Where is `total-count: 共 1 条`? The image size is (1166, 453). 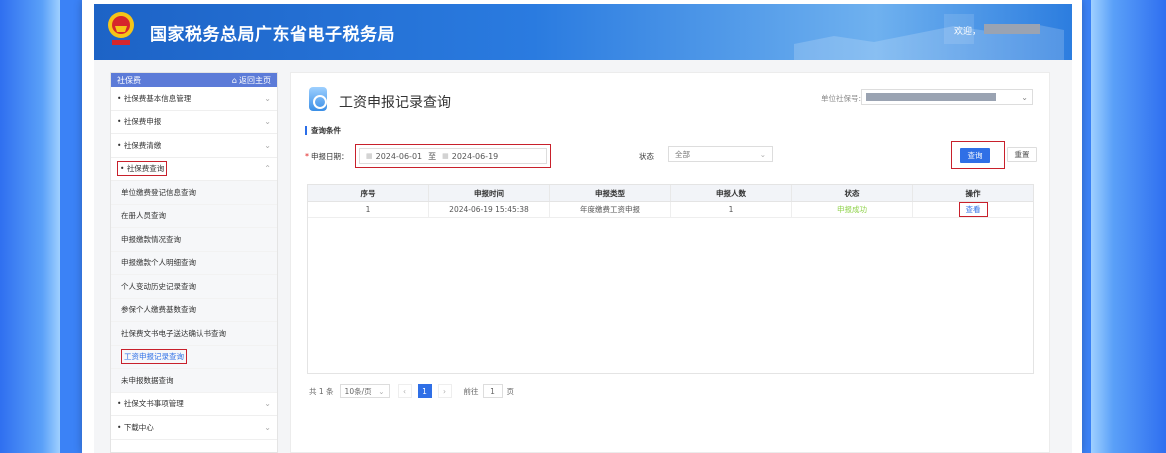
total-count: 共 1 条 is located at coordinates (321, 391).